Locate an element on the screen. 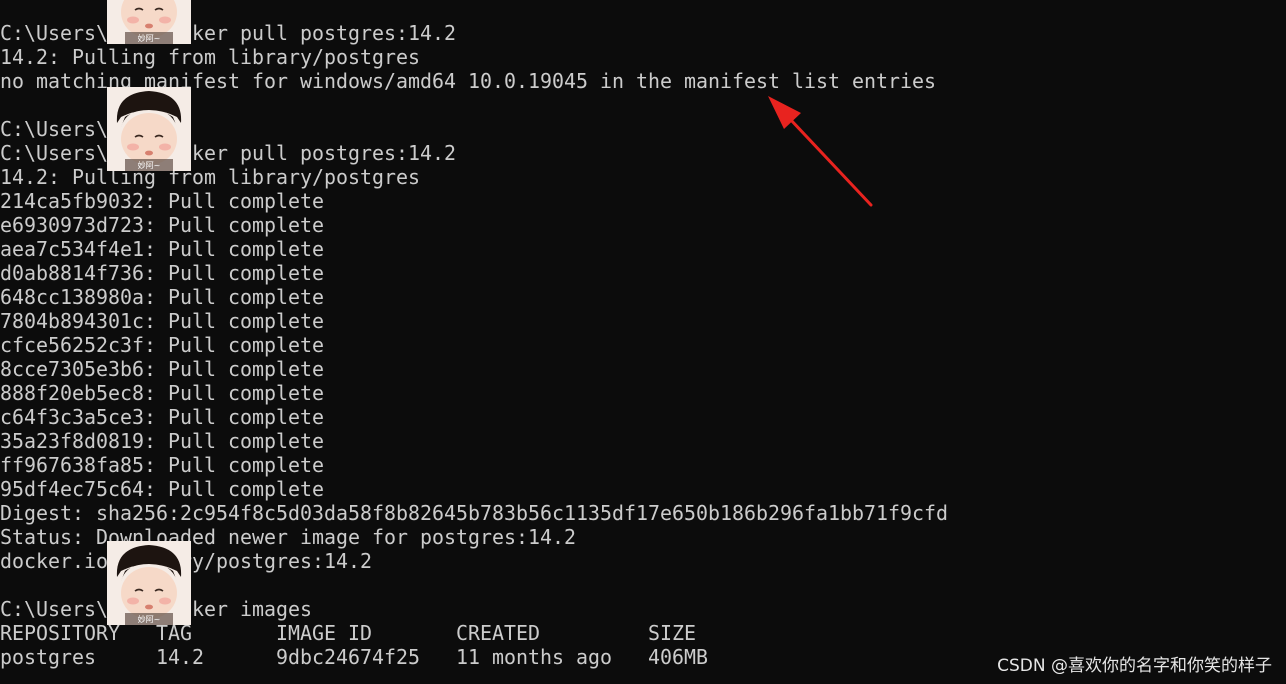 The width and height of the screenshot is (1286, 684). terminal-line: cfce56252c3f: Pull complete is located at coordinates (162, 345).